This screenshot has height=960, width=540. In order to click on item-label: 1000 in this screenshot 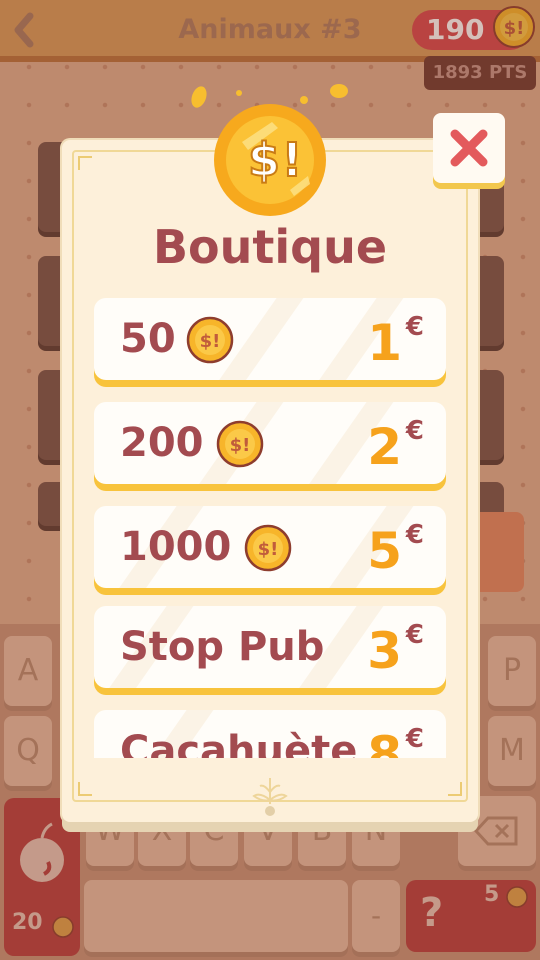, I will do `click(176, 547)`.